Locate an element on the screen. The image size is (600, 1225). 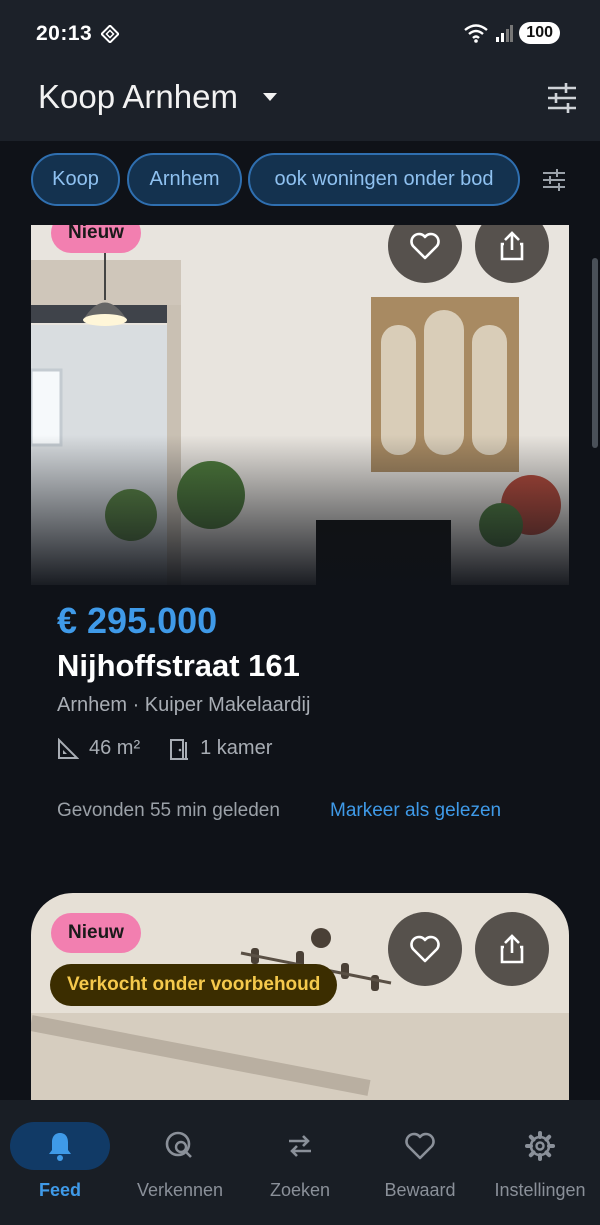
search-swap-icon is located at coordinates (300, 1146).